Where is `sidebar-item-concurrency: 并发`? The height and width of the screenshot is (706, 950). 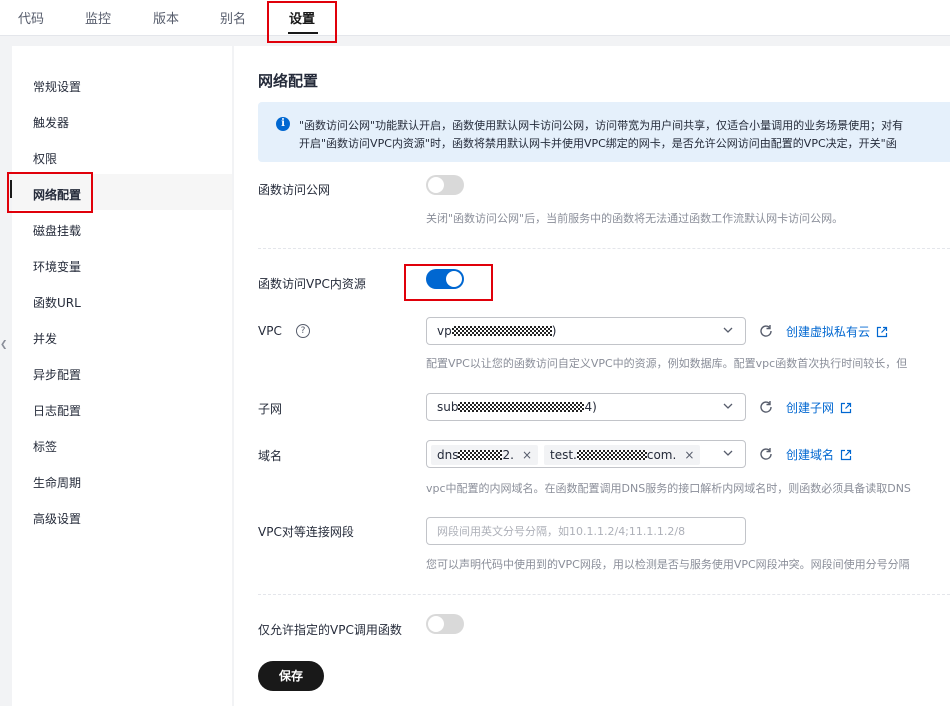
sidebar-item-concurrency: 并发 is located at coordinates (45, 338).